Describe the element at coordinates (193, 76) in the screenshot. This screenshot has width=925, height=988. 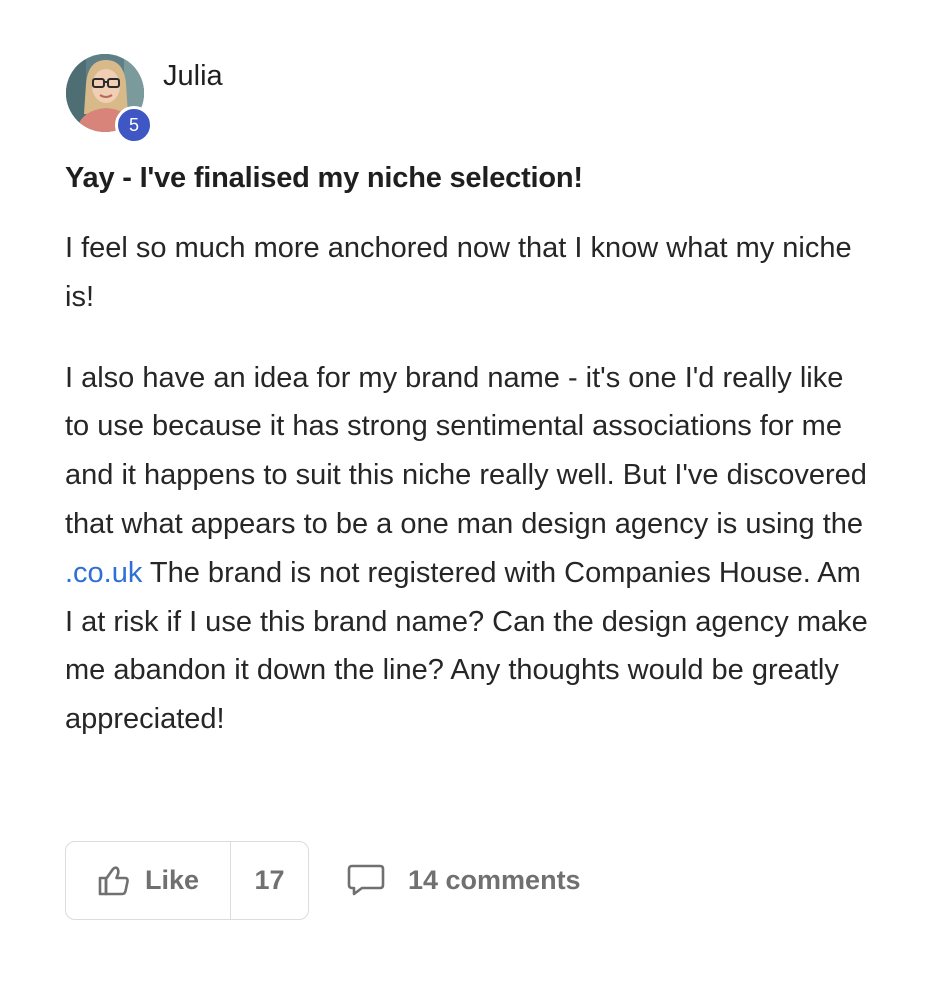
I see `author-name: Julia` at that location.